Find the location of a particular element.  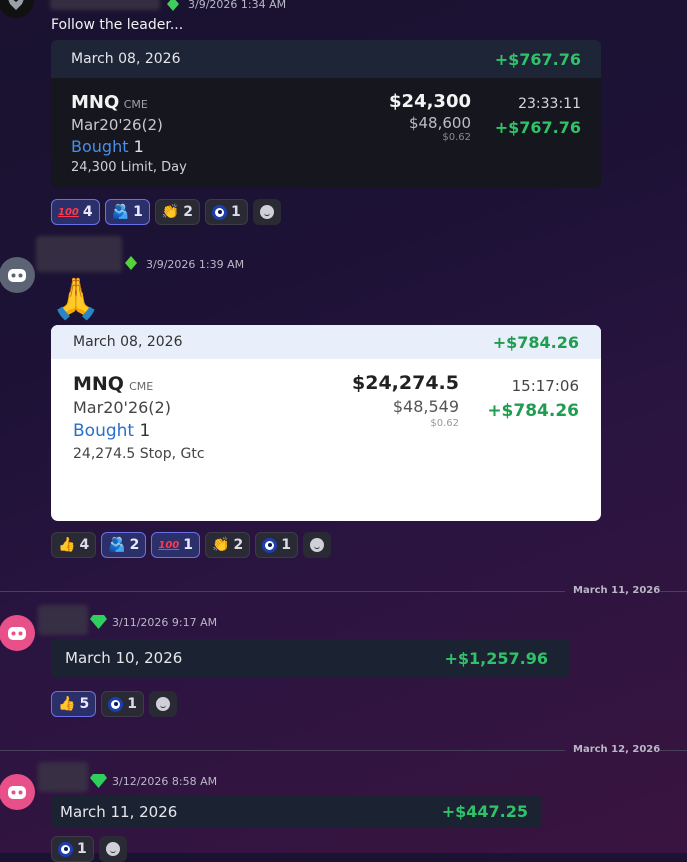

trade-date: March 10, 2026 is located at coordinates (124, 658).